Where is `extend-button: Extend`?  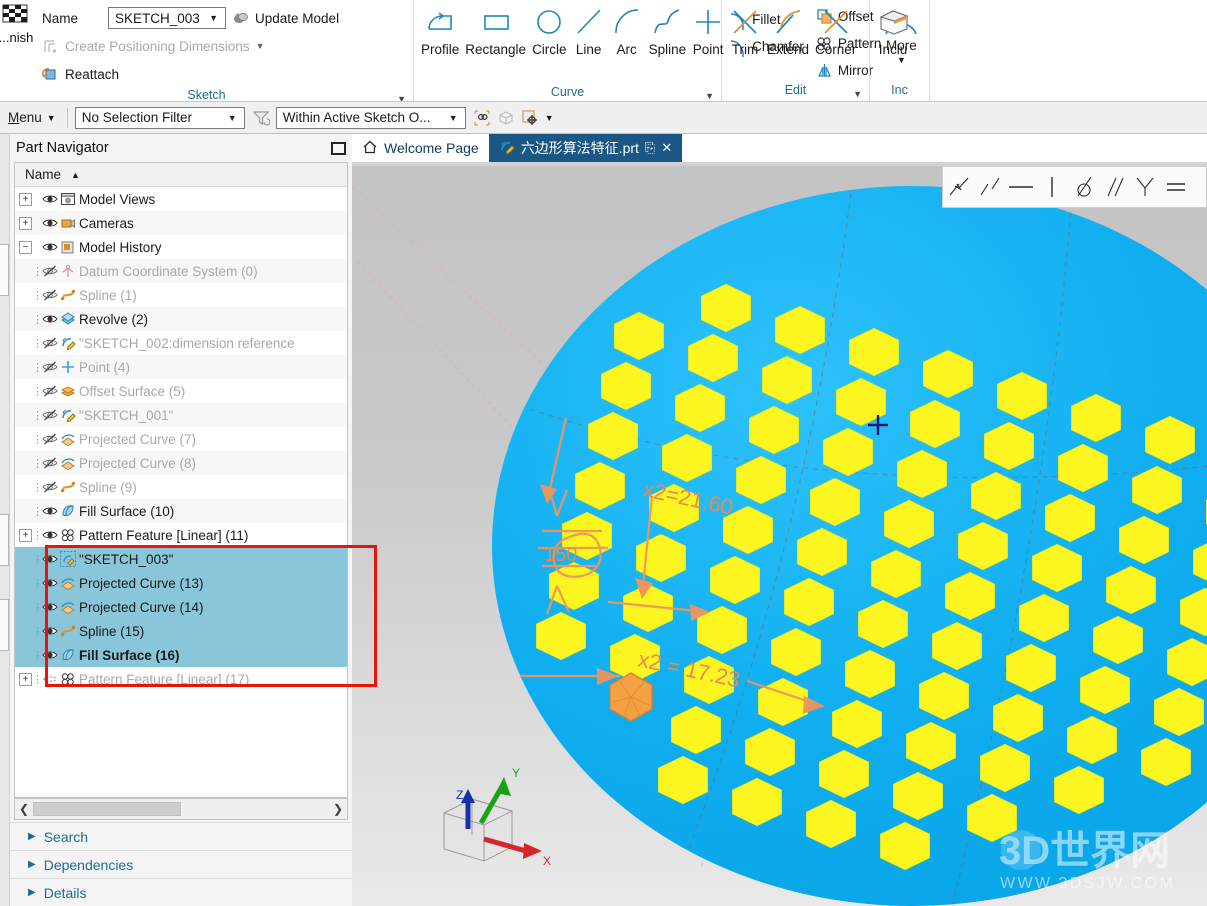
extend-button: Extend is located at coordinates (788, 29).